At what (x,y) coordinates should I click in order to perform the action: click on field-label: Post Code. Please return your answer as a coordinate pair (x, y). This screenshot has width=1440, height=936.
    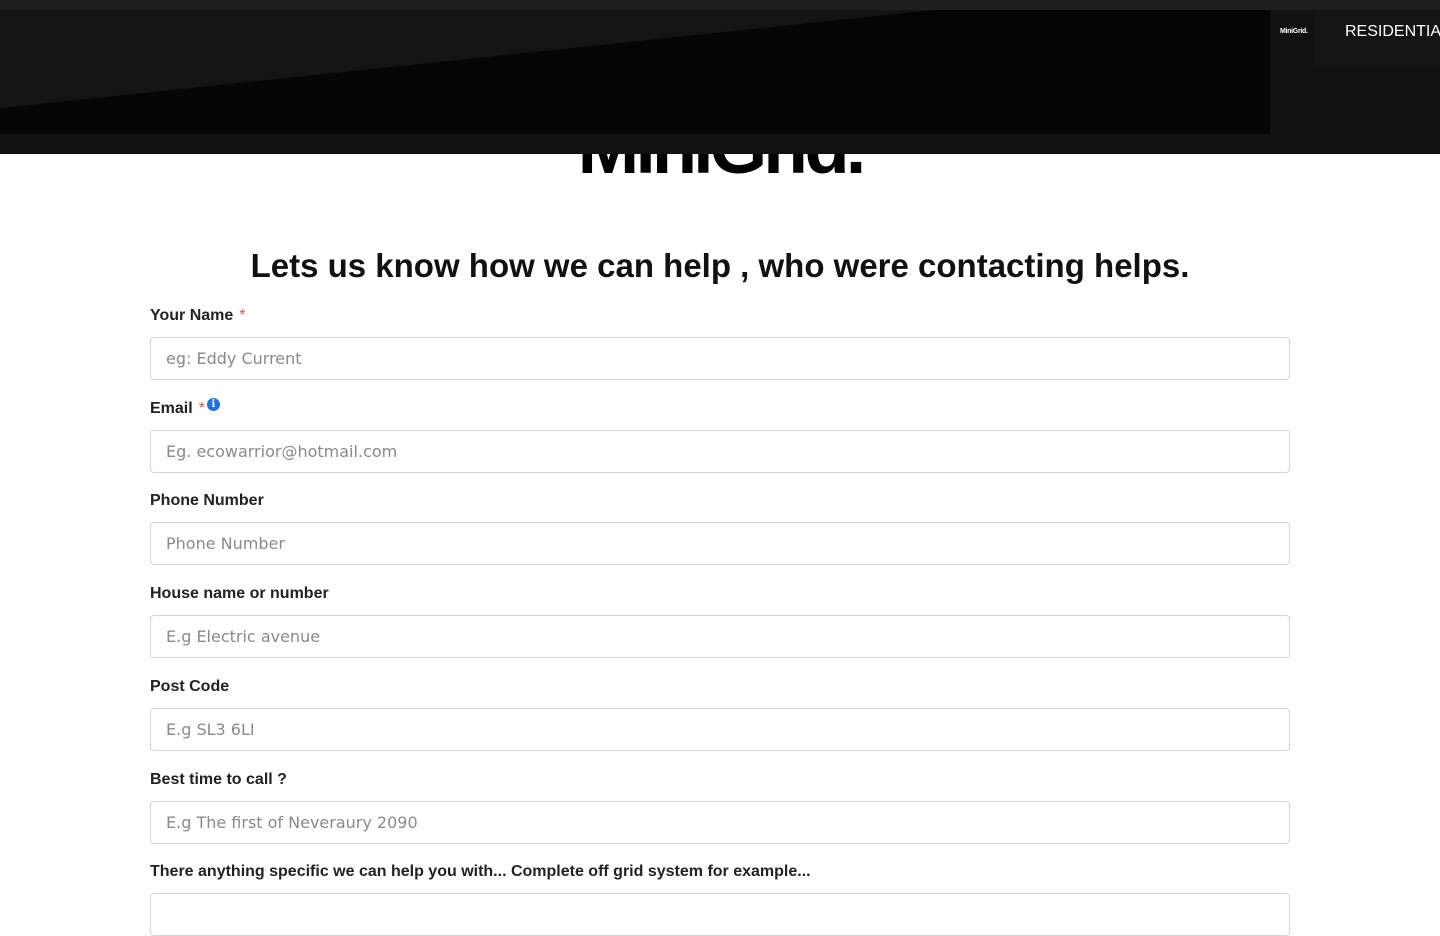
    Looking at the image, I should click on (720, 687).